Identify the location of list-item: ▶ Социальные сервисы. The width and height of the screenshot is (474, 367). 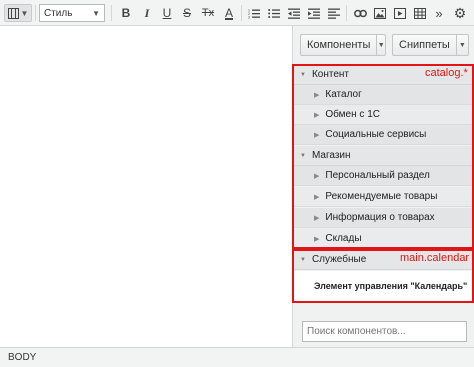
(383, 135).